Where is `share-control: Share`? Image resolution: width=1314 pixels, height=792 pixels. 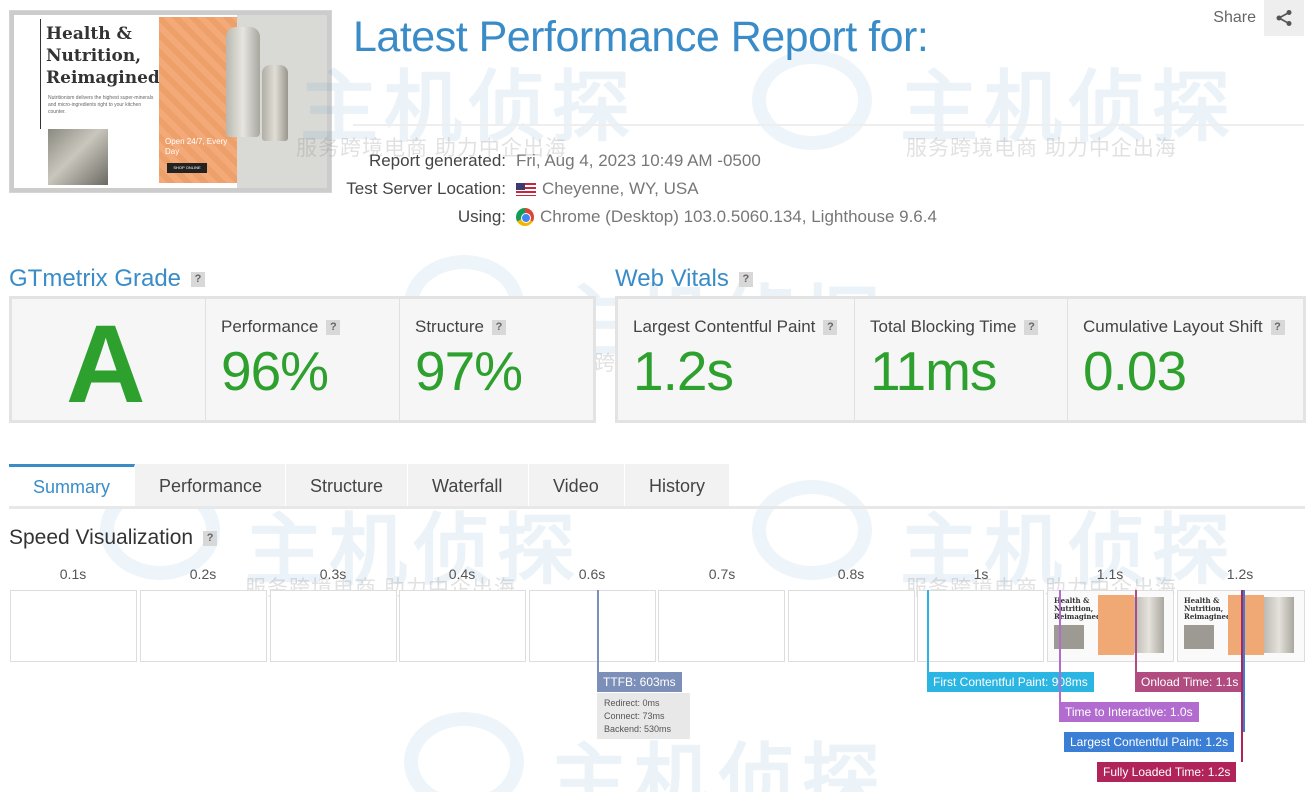
share-control: Share is located at coordinates (1258, 18).